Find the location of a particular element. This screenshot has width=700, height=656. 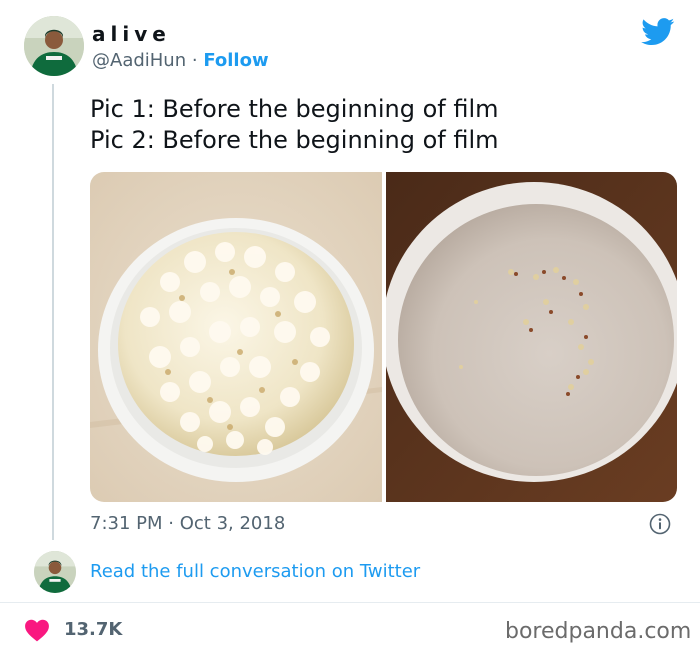

tweet-line-1: Pic 1: Before the beginning of film is located at coordinates (294, 109).